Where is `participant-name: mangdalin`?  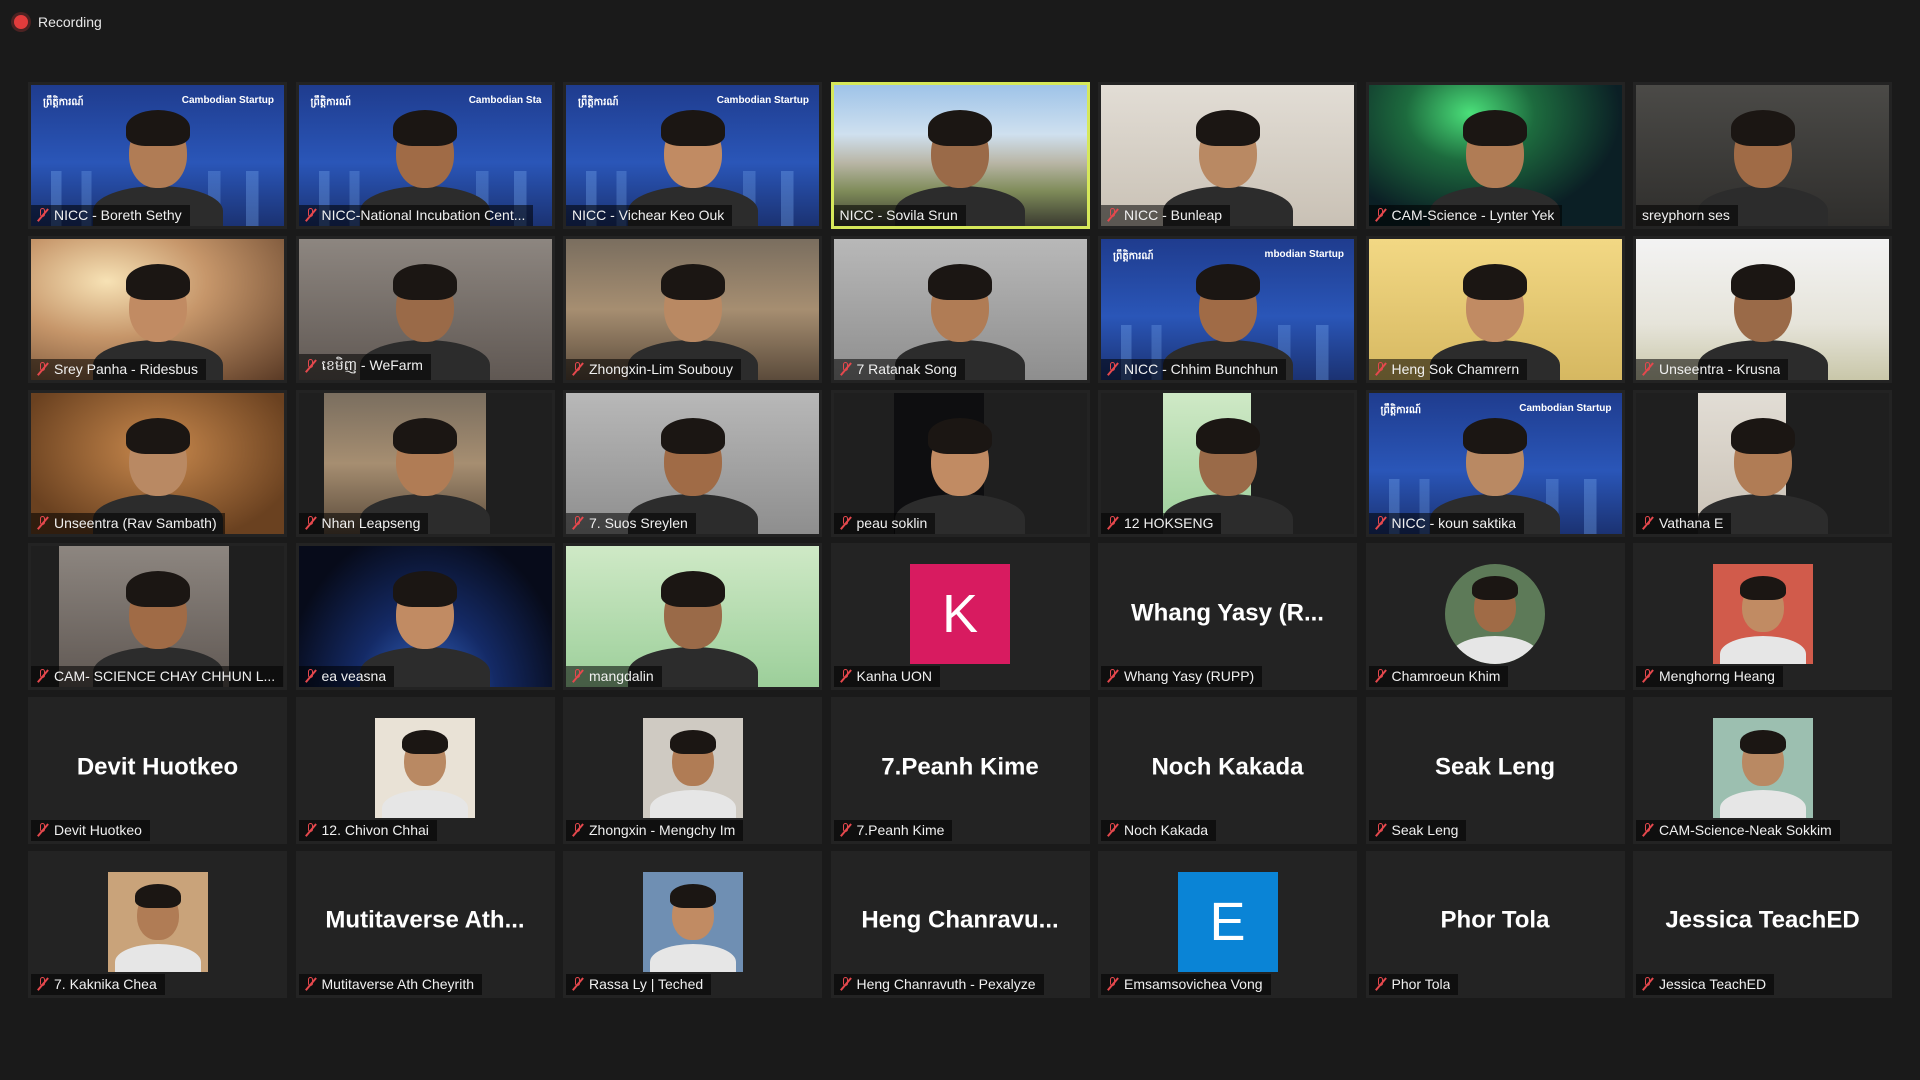 participant-name: mangdalin is located at coordinates (621, 676).